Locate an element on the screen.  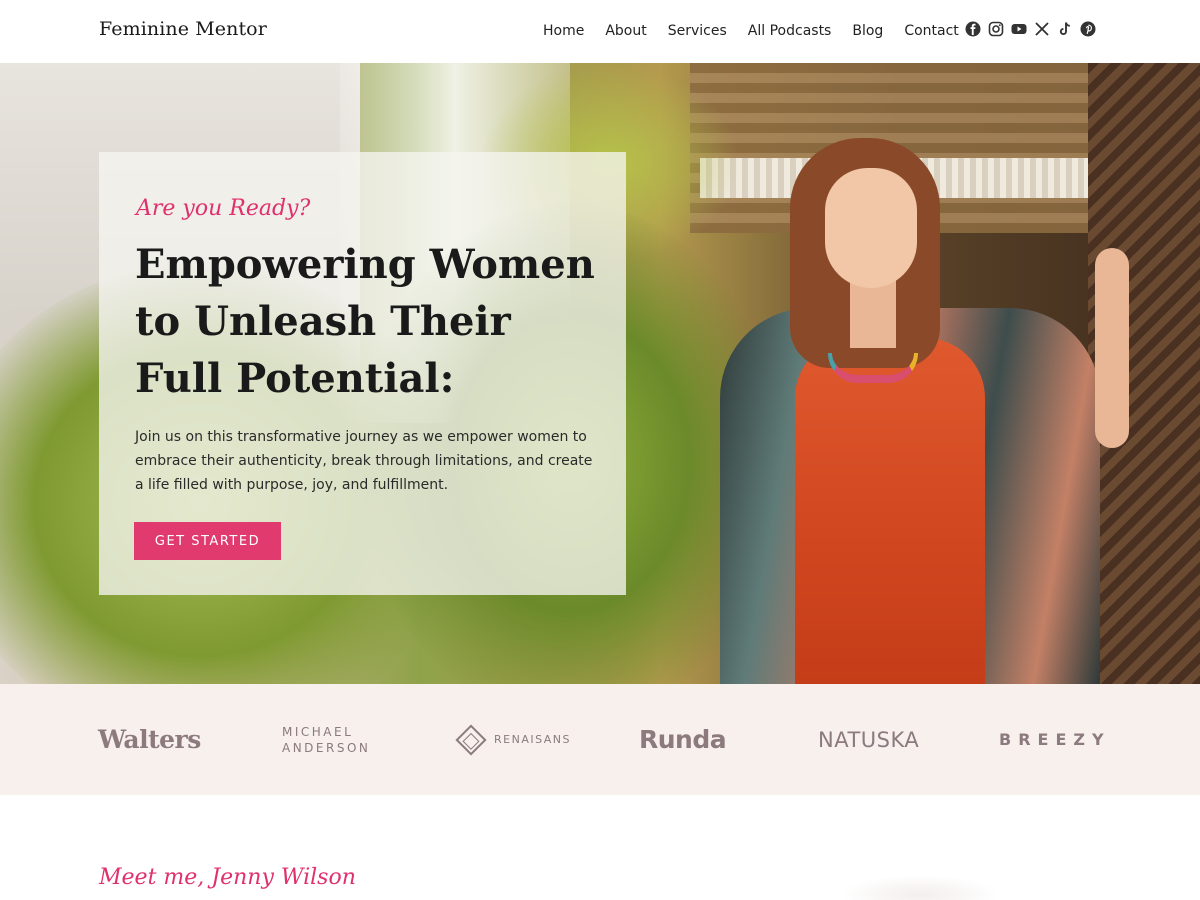
nav-blog: Blog is located at coordinates (867, 31).